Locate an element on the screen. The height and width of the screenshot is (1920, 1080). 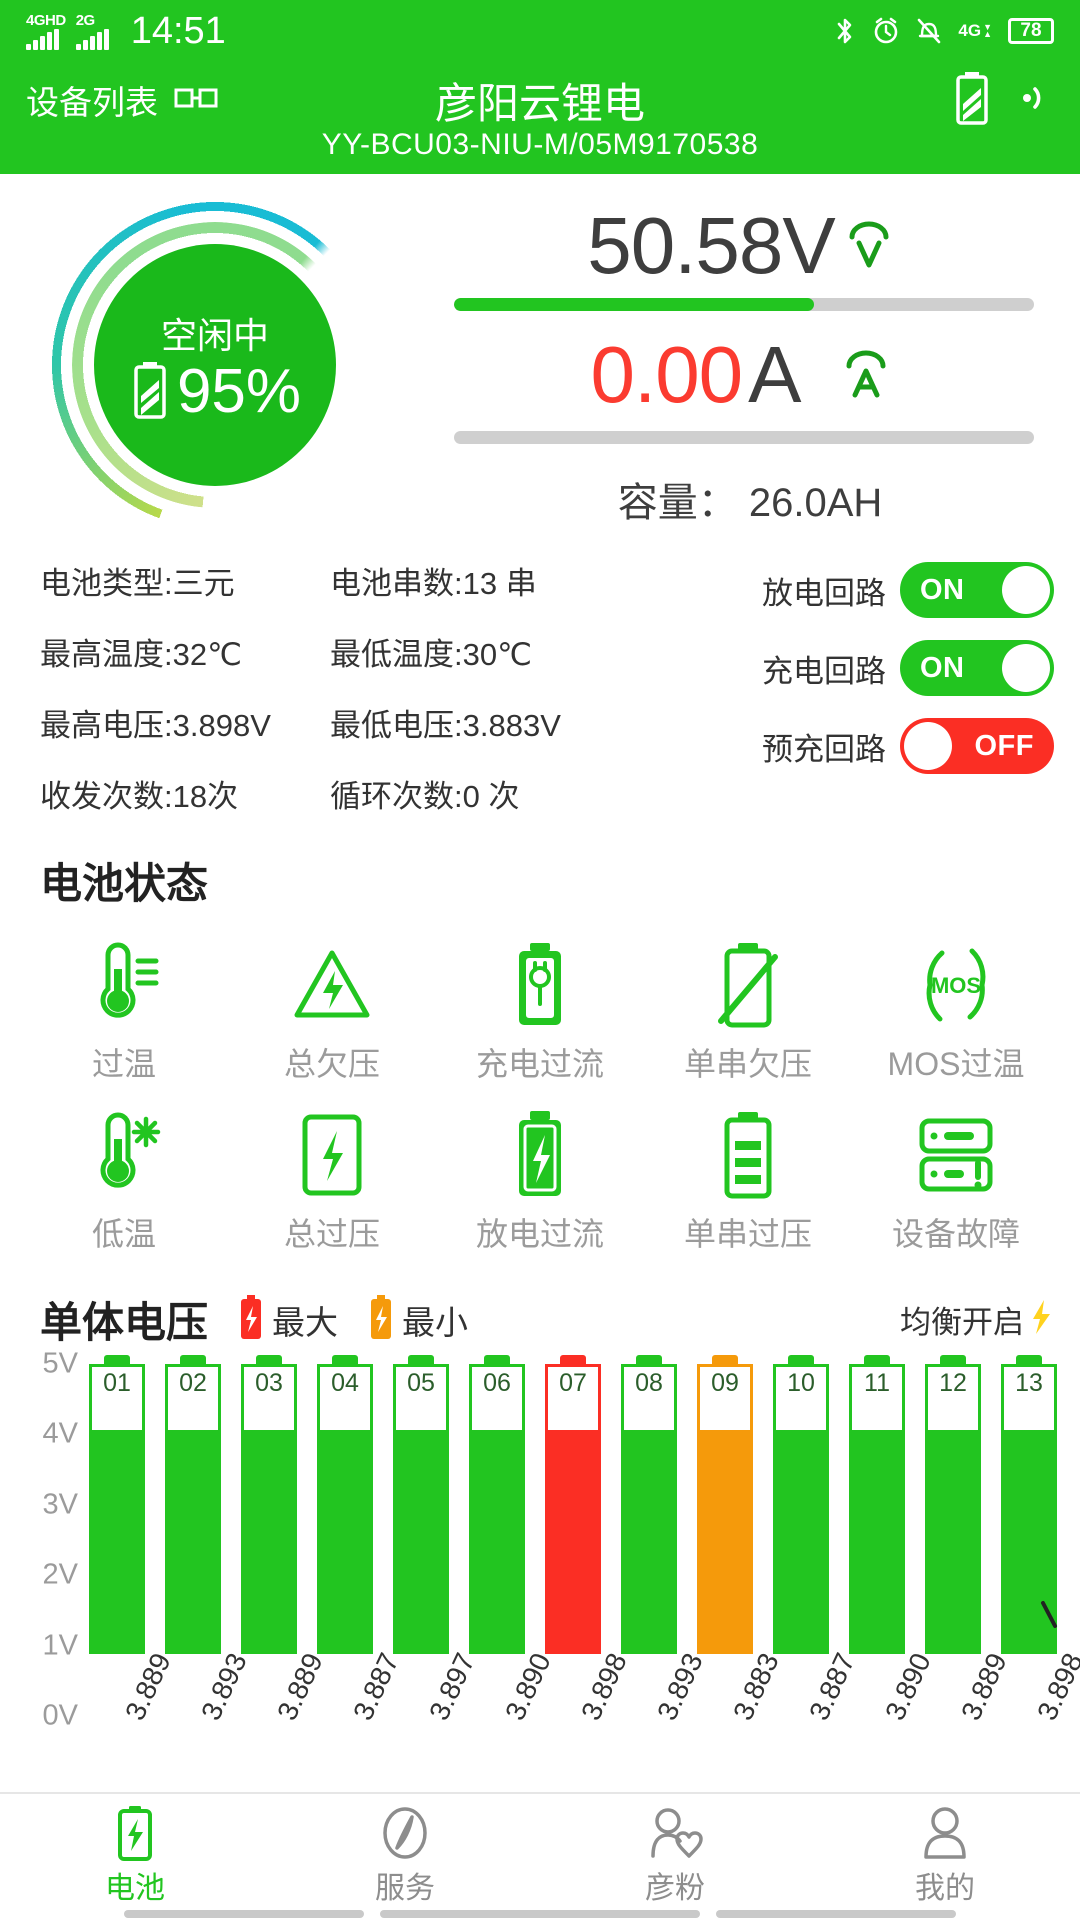
status-label: 充电过流 is located at coordinates (539, 1064).